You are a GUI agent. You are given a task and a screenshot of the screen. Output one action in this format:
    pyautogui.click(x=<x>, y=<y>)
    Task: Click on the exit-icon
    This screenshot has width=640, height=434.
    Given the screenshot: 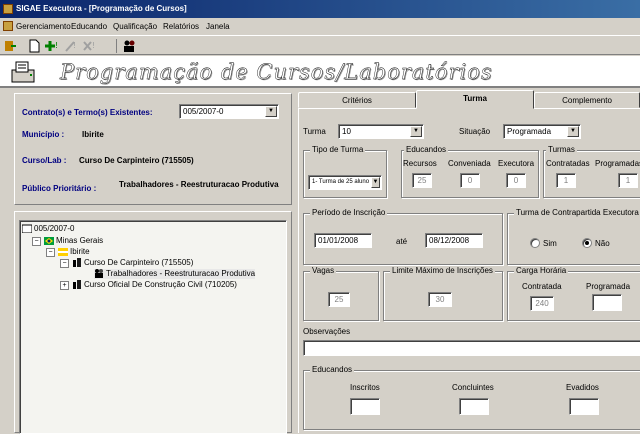 What is the action you would take?
    pyautogui.click(x=10, y=46)
    